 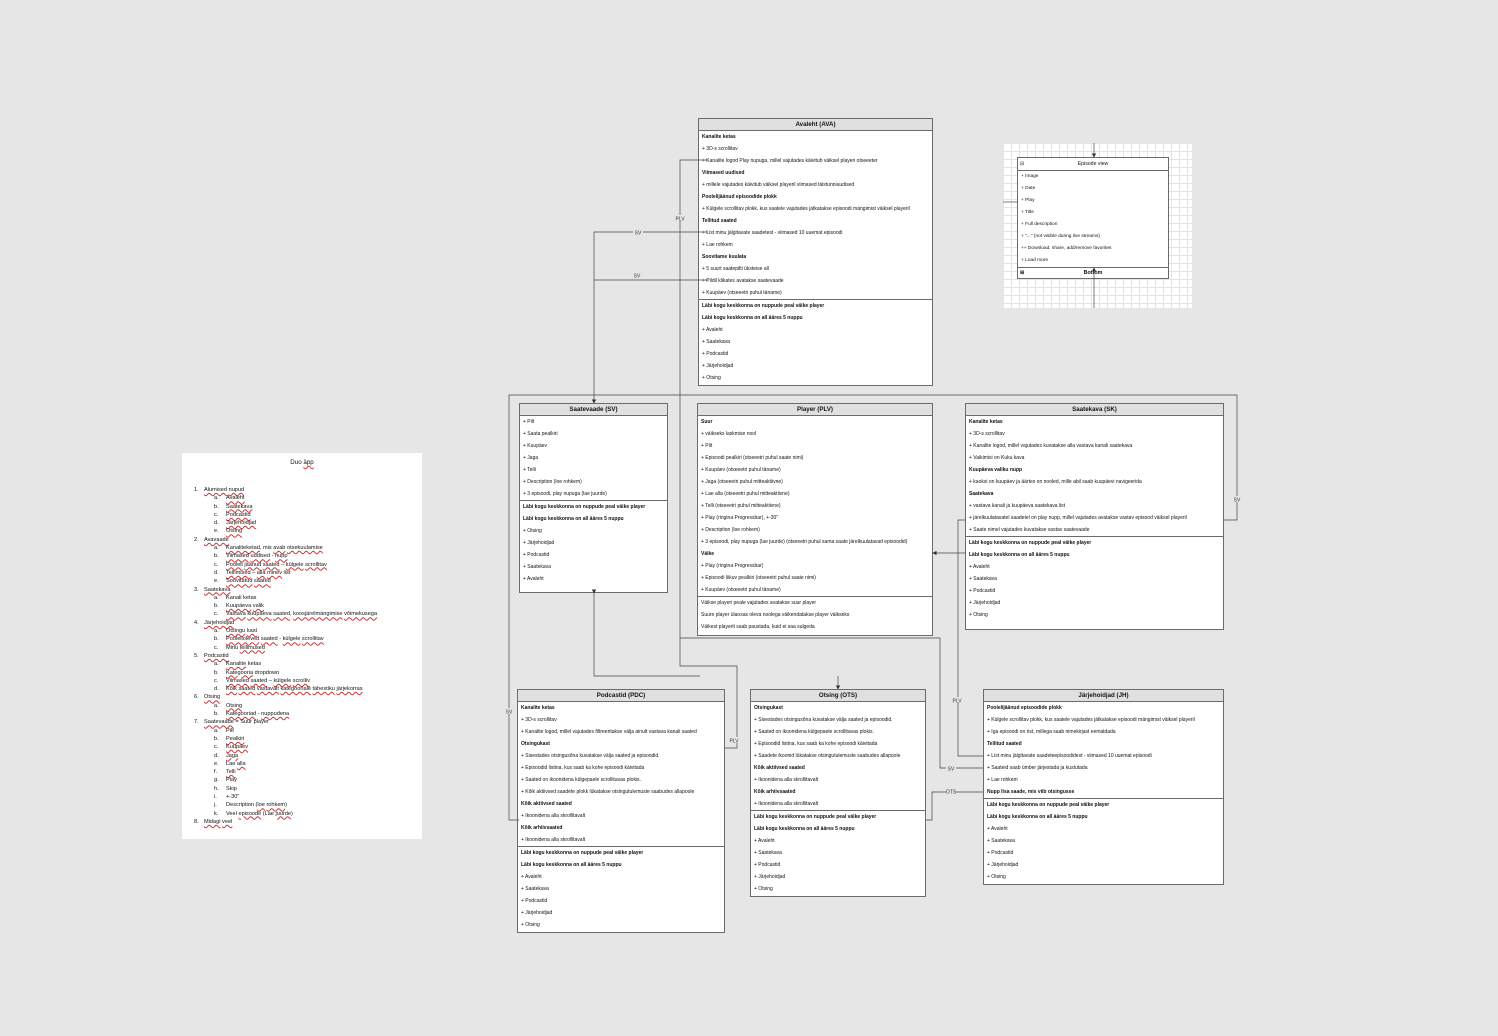 What do you see at coordinates (831, 703) in the screenshot?
I see `edge-jh-sv` at bounding box center [831, 703].